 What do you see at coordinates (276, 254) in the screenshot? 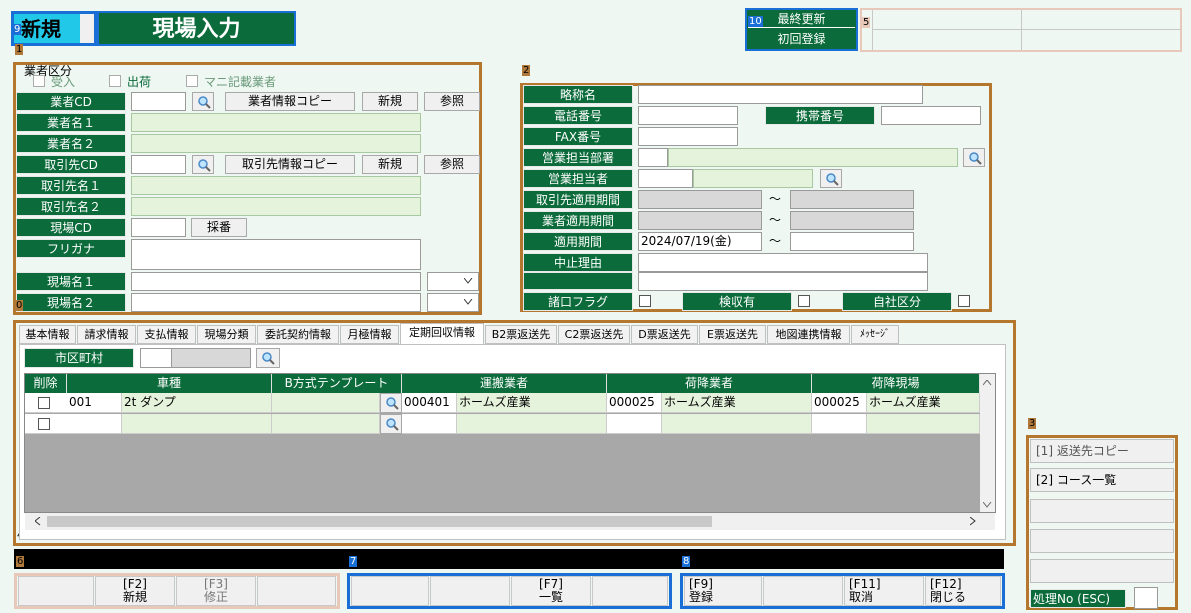
I see `furigana-input` at bounding box center [276, 254].